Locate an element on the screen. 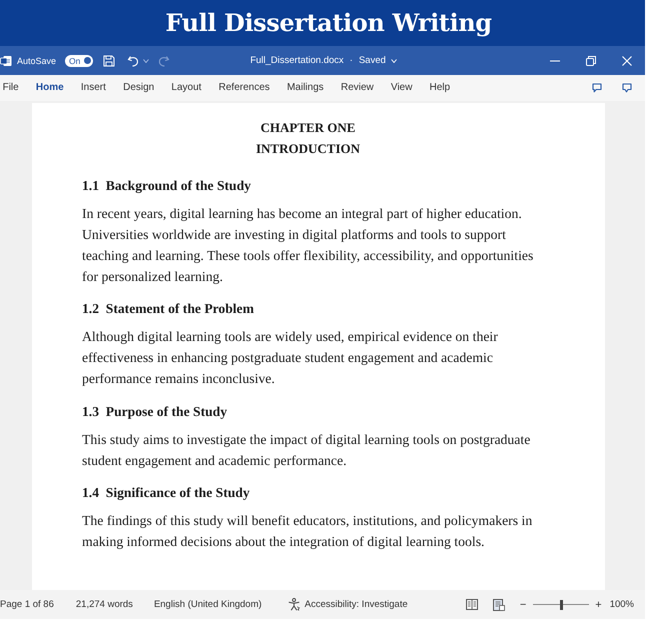 Image resolution: width=649 pixels, height=625 pixels. ribbon-tab: View is located at coordinates (401, 88).